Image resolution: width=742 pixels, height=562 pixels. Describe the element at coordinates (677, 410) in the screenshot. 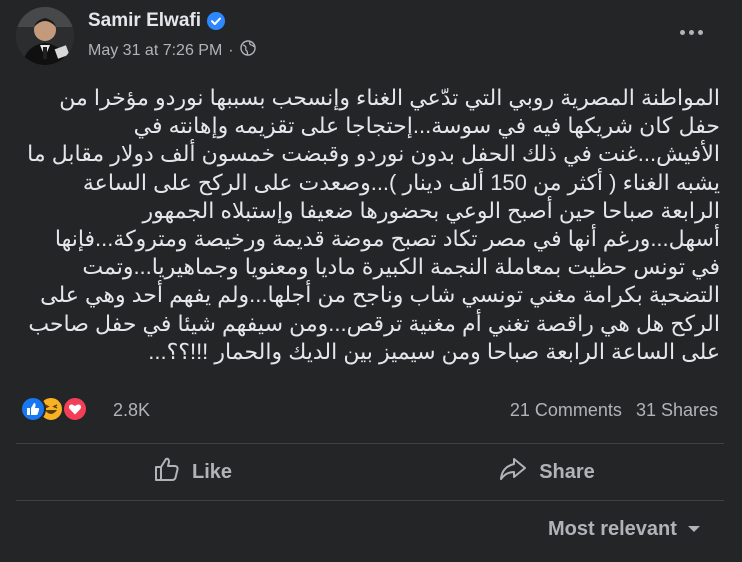

I see `shares-count: 31 Shares` at that location.